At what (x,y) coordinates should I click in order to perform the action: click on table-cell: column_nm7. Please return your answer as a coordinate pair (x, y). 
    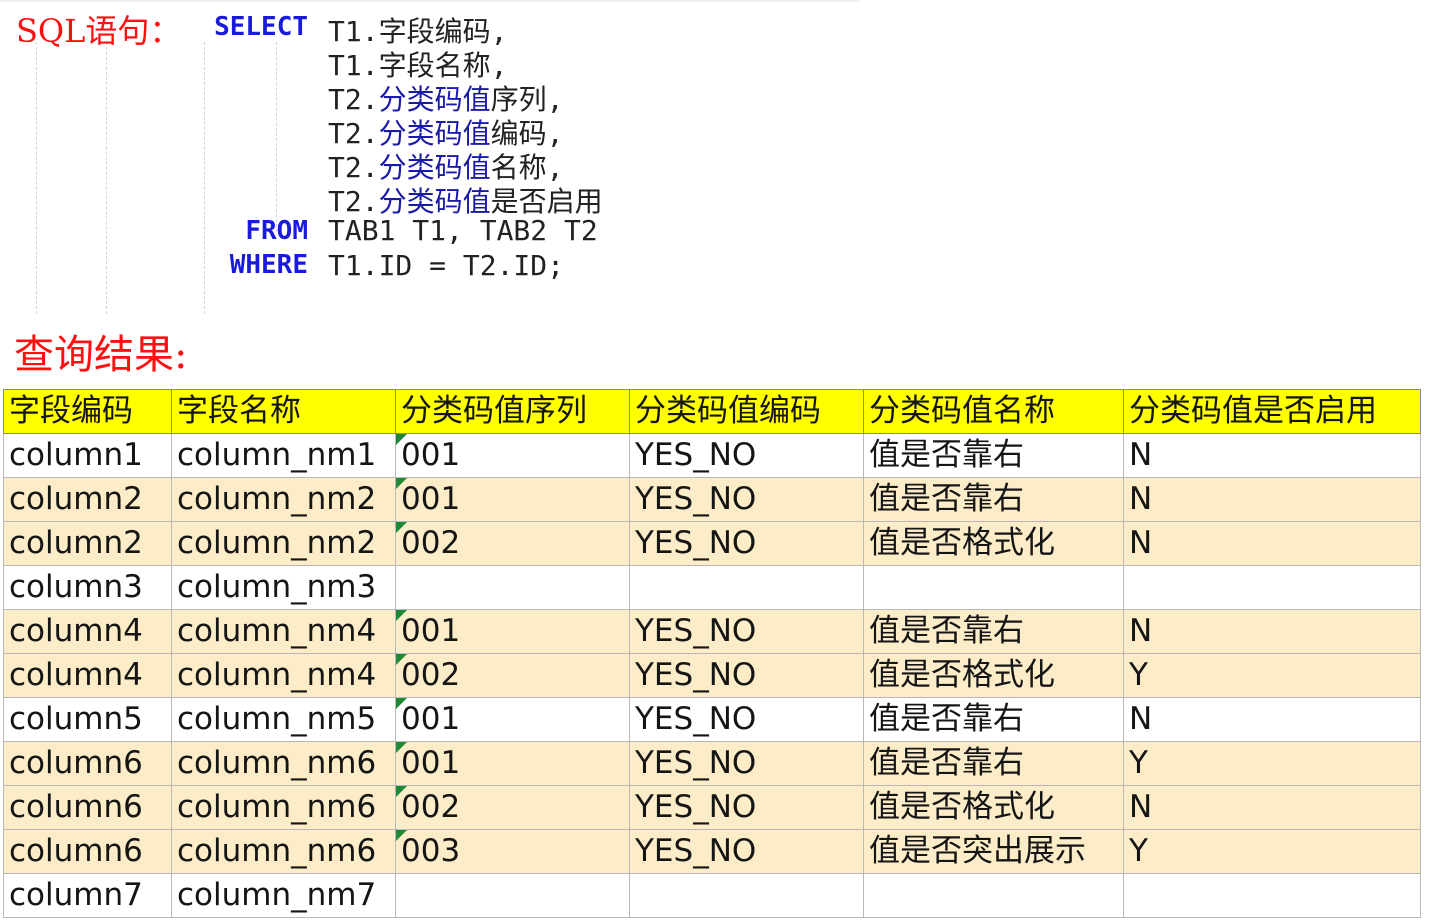
    Looking at the image, I should click on (283, 895).